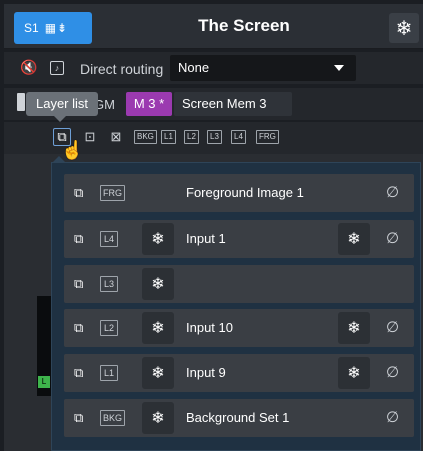 This screenshot has height=451, width=423. What do you see at coordinates (194, 67) in the screenshot?
I see `direct-routing-value: None` at bounding box center [194, 67].